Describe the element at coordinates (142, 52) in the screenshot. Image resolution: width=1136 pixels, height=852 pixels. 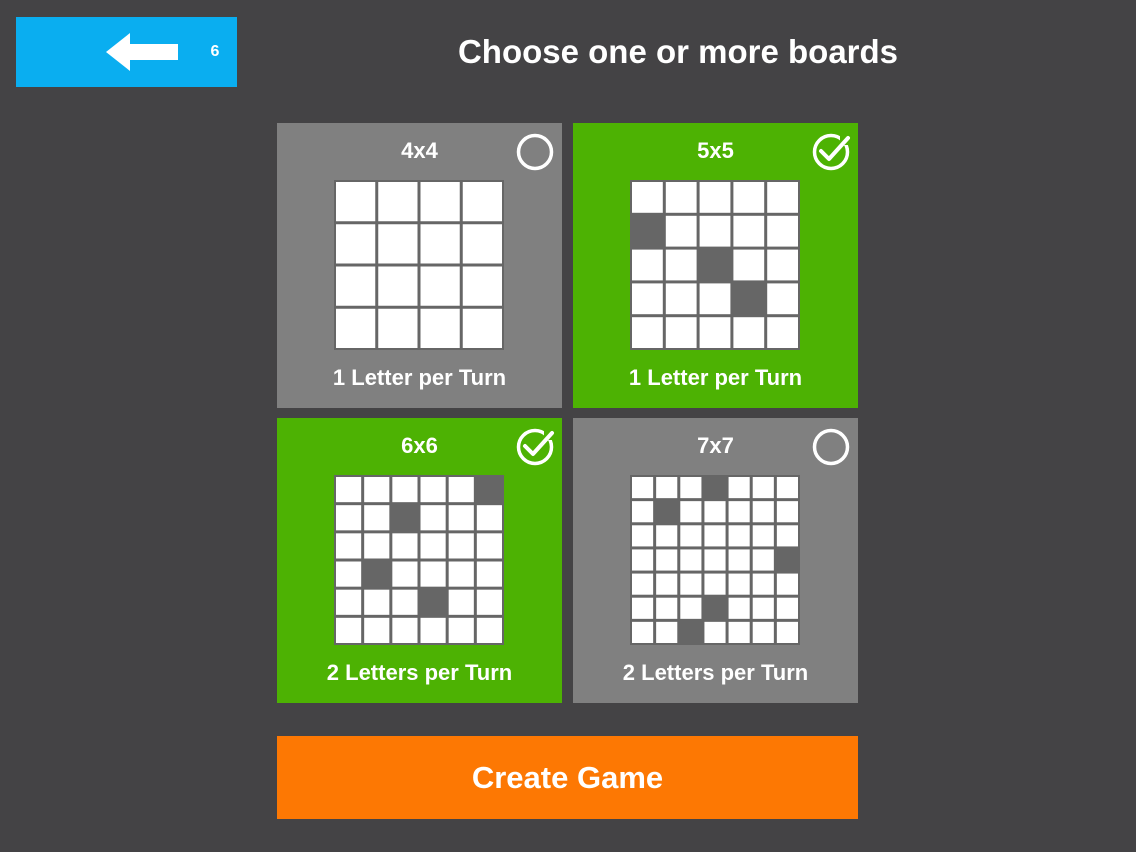
I see `arrow-left-icon` at that location.